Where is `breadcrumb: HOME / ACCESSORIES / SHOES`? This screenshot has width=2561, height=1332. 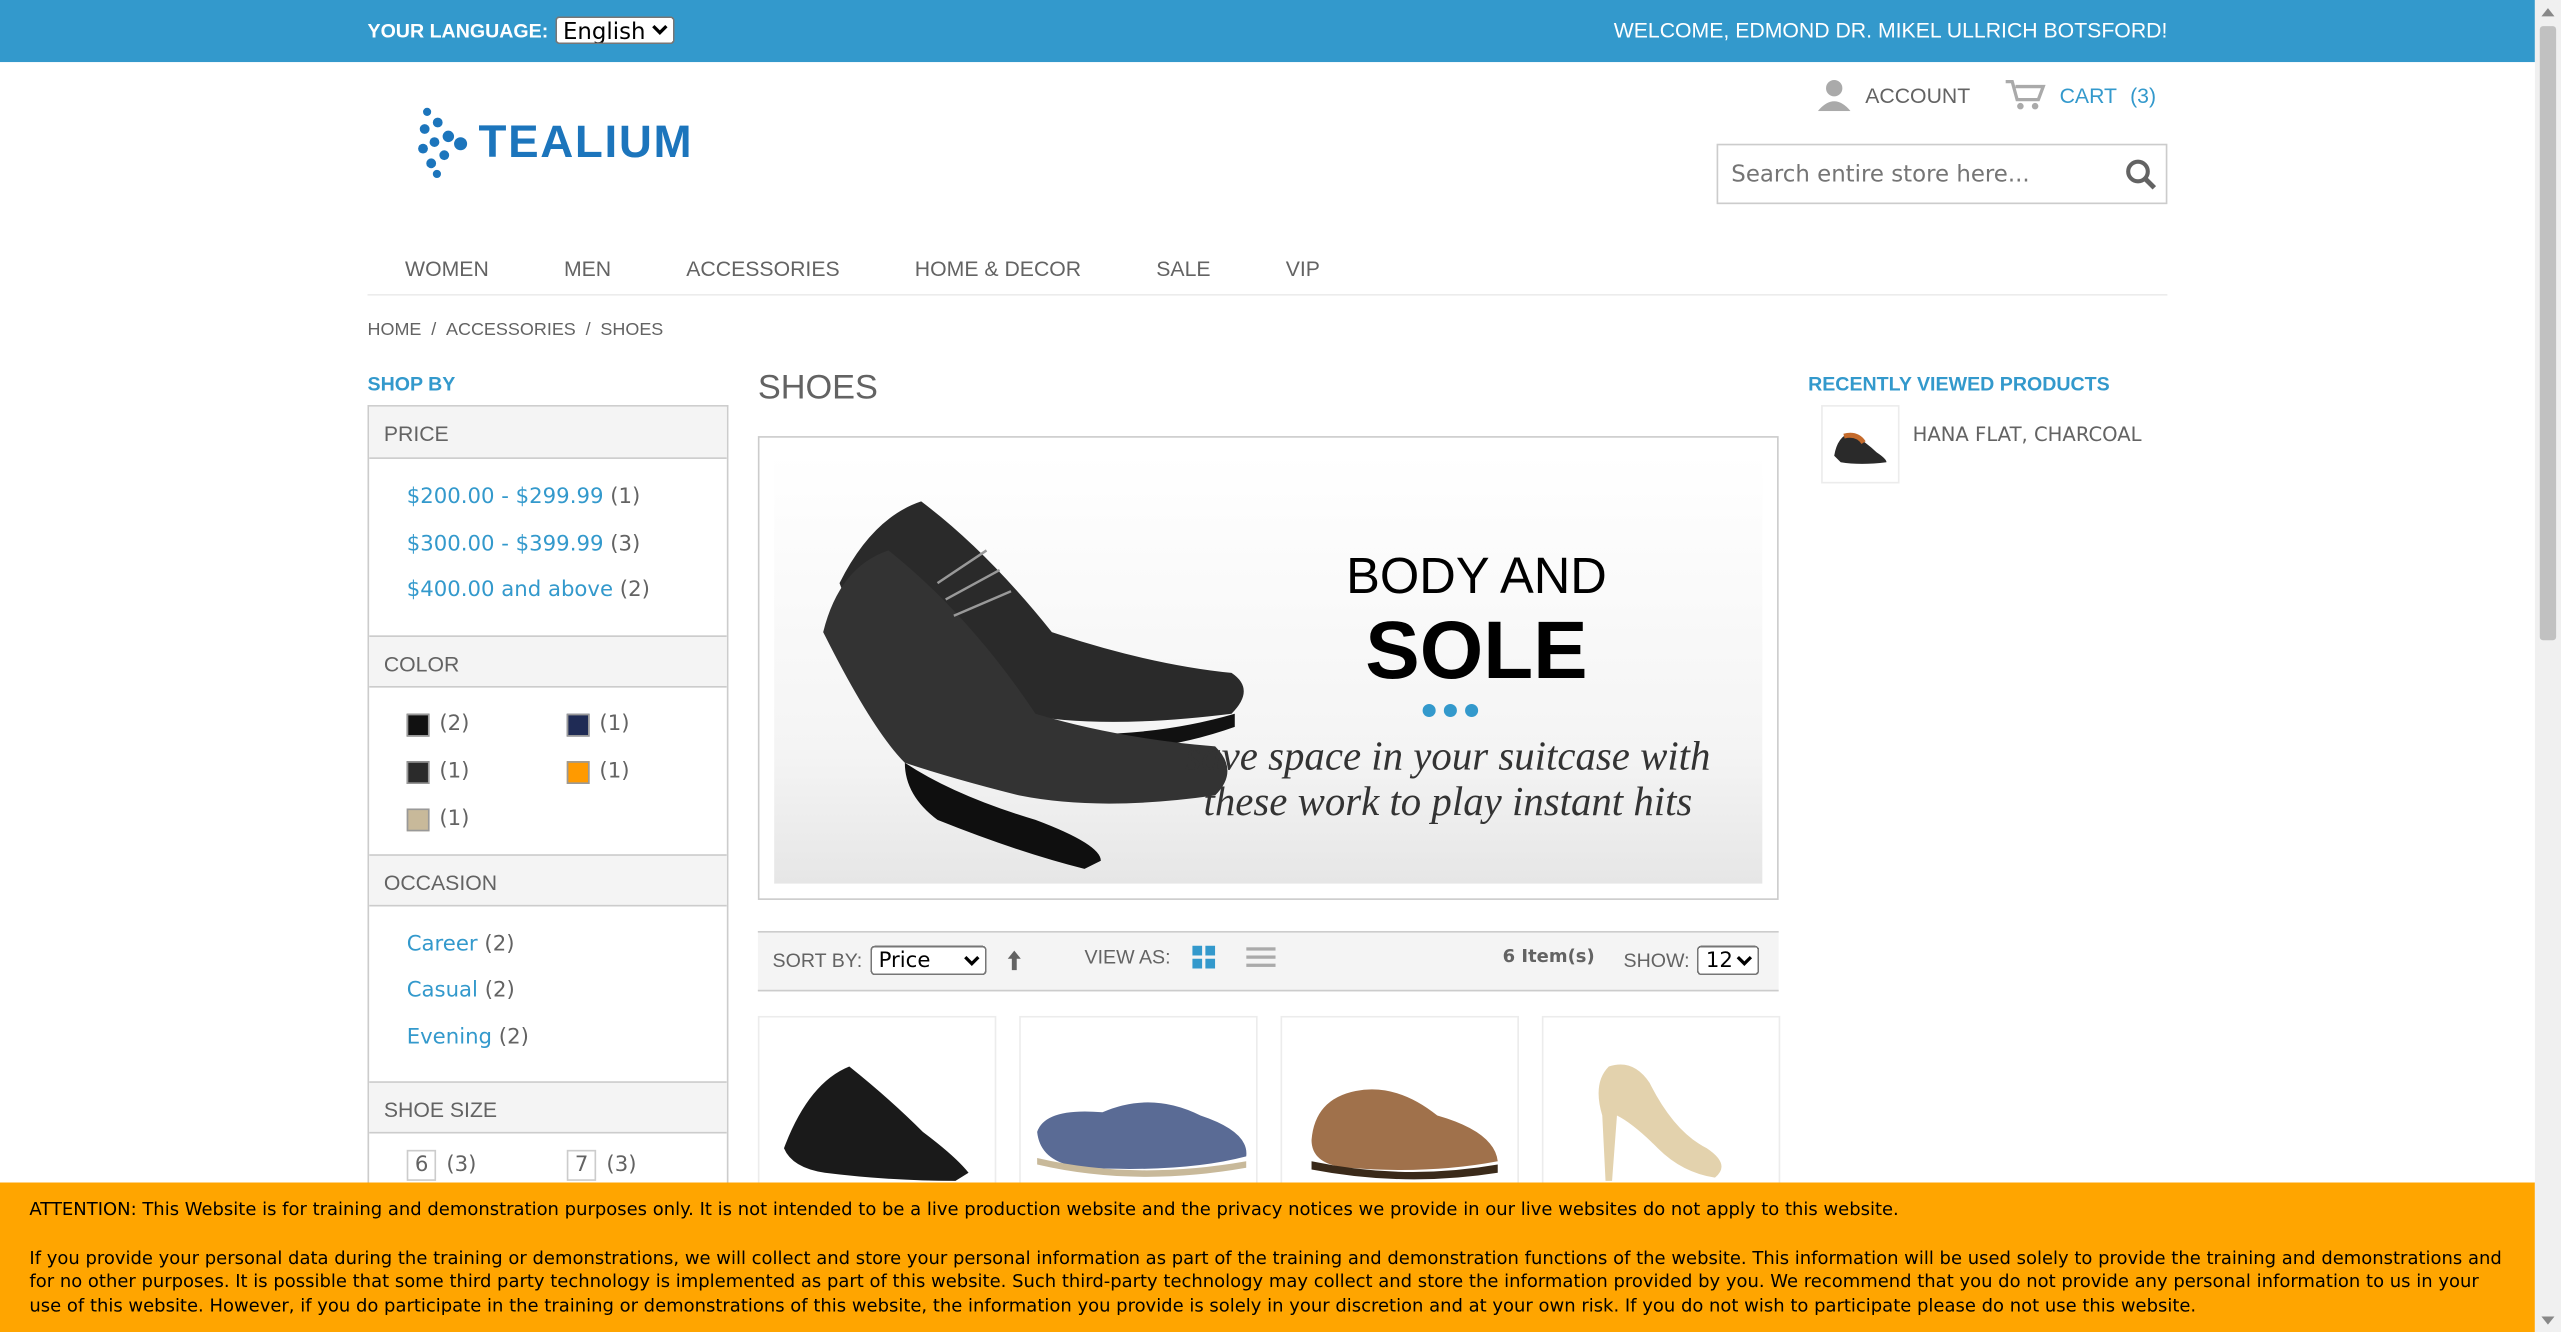 breadcrumb: HOME / ACCESSORIES / SHOES is located at coordinates (515, 330).